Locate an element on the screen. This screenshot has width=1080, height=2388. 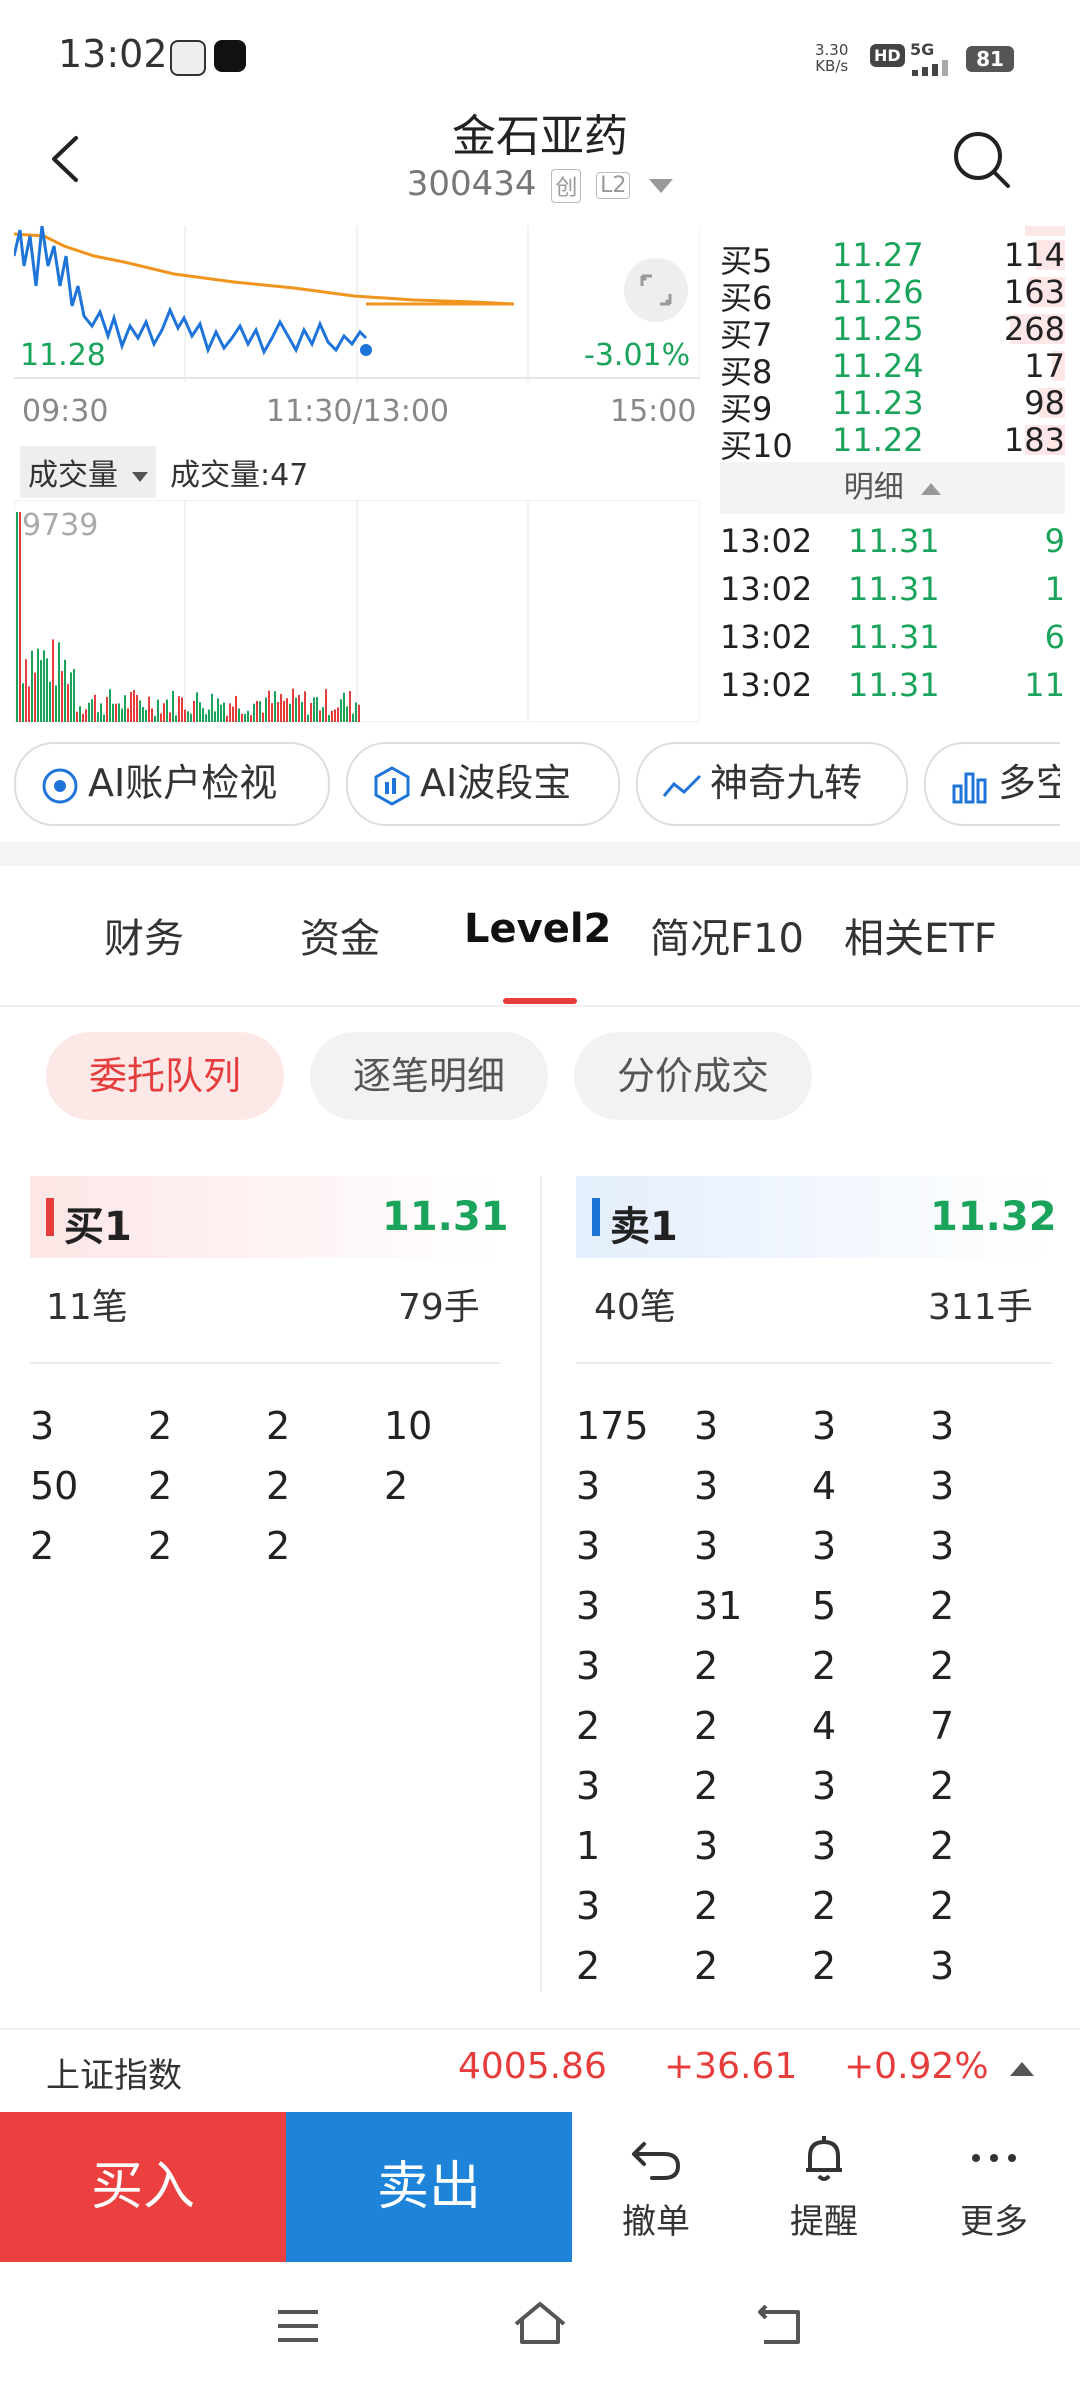
volume-indicator-select: 成交量 is located at coordinates (88, 472).